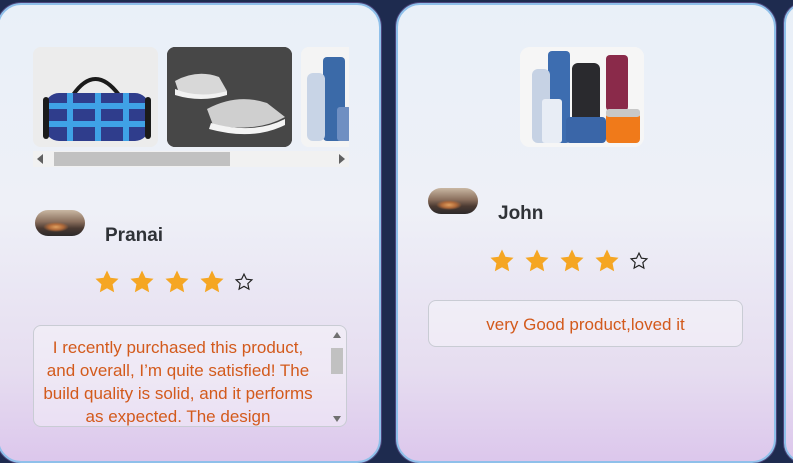 Image resolution: width=793 pixels, height=463 pixels. I want to click on scroll-down-arrow-icon, so click(337, 419).